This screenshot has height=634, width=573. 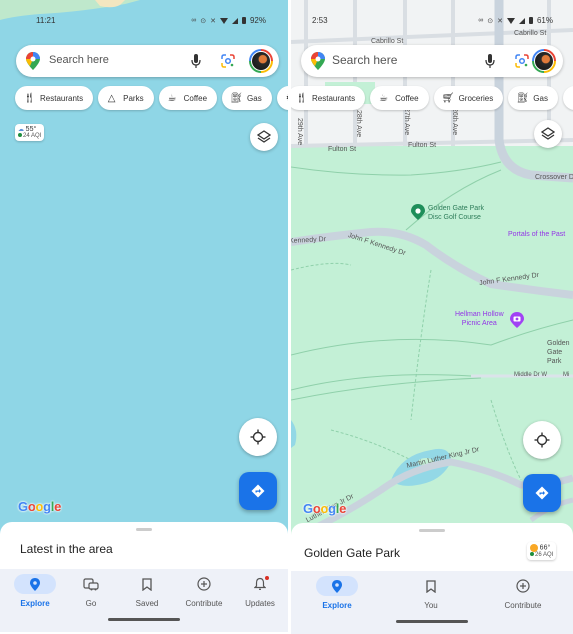 I want to click on chip-groceries: 🛒︎ Groceries, so click(x=468, y=98).